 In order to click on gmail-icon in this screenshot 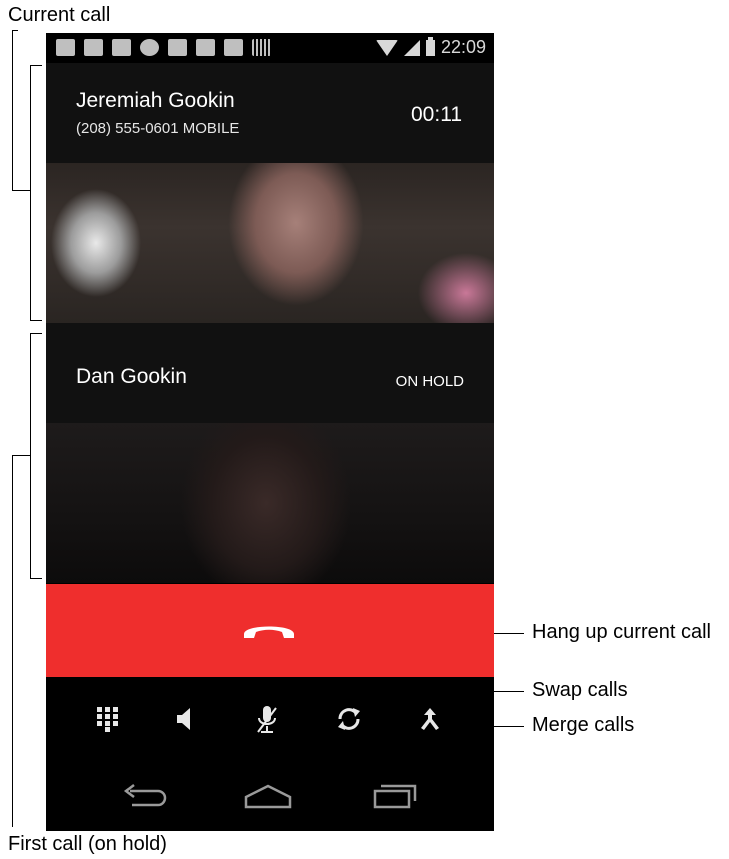, I will do `click(93, 47)`.